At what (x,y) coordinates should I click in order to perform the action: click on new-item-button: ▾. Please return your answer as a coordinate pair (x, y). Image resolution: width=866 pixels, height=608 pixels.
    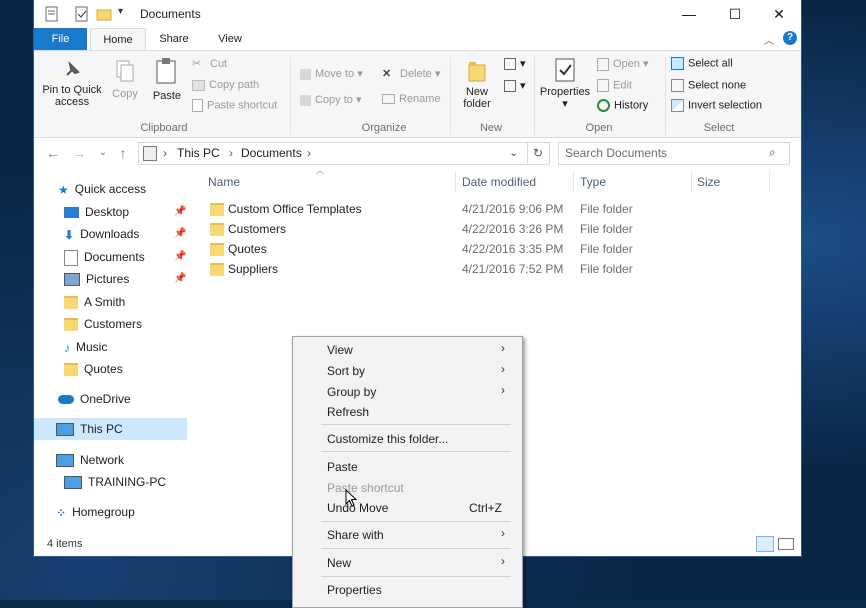
    Looking at the image, I should click on (515, 64).